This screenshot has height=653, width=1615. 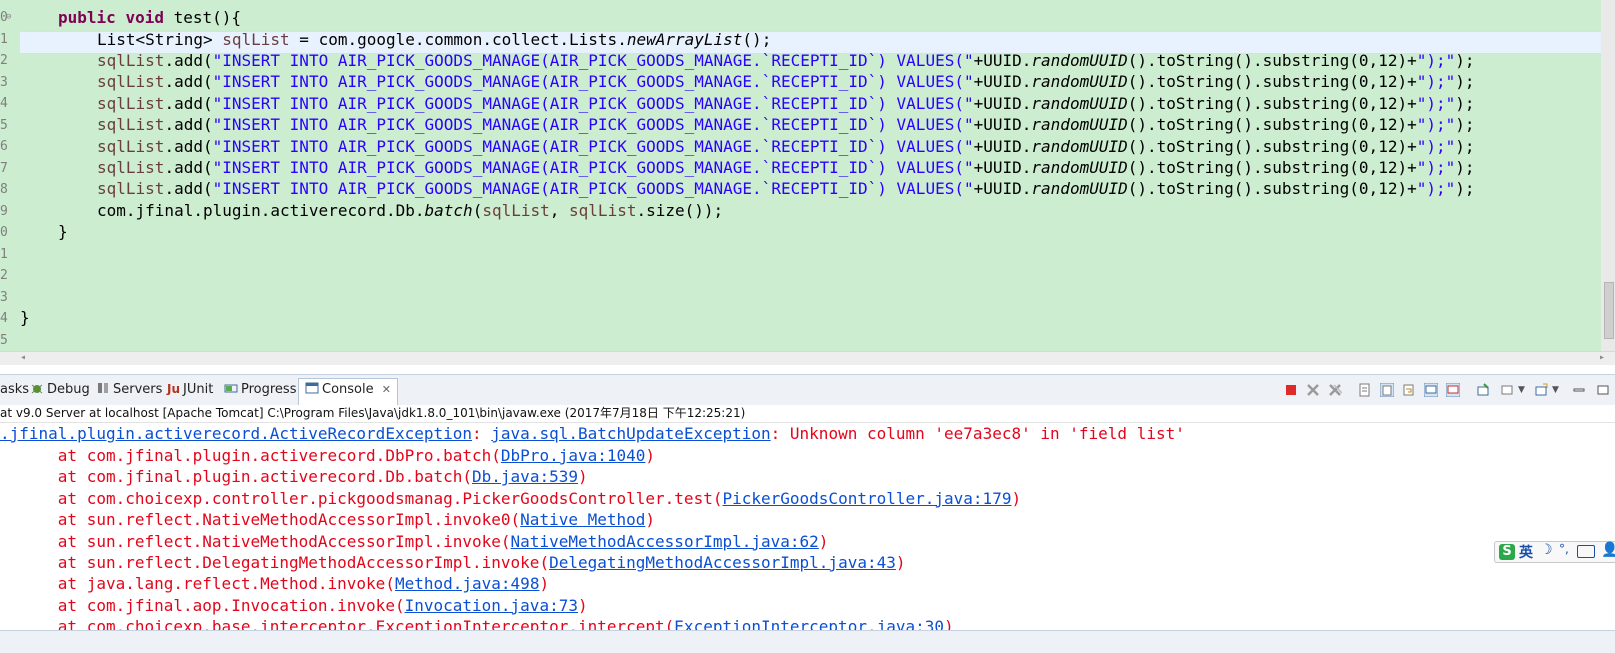 What do you see at coordinates (573, 455) in the screenshot?
I see `source-link: DbPro.java:1040` at bounding box center [573, 455].